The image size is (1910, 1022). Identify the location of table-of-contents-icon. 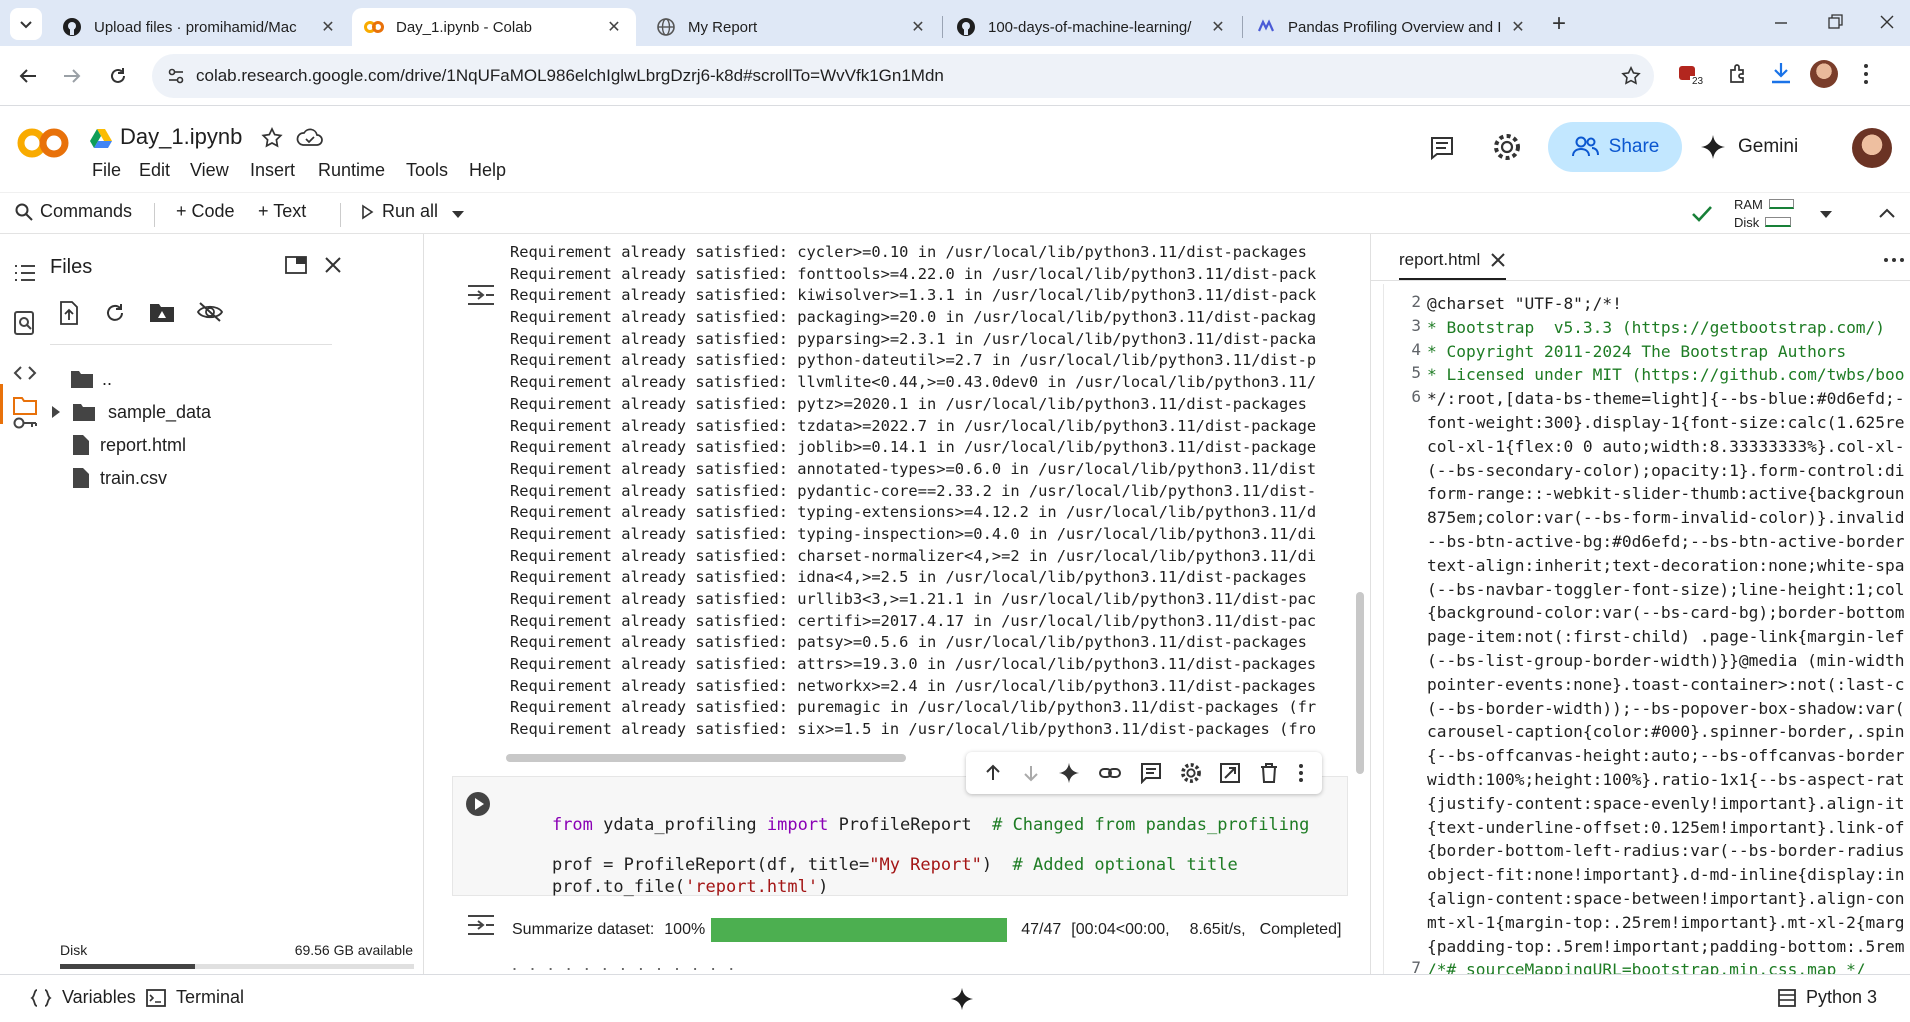
(25, 273).